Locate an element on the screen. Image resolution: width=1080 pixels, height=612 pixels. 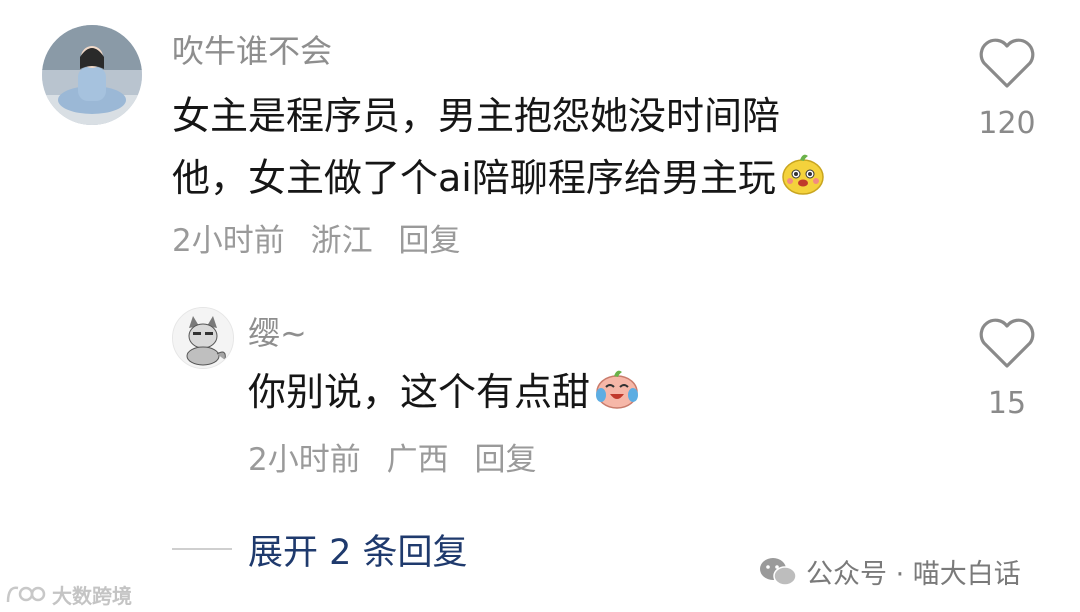
wolf-character-avatar-image is located at coordinates (203, 338).